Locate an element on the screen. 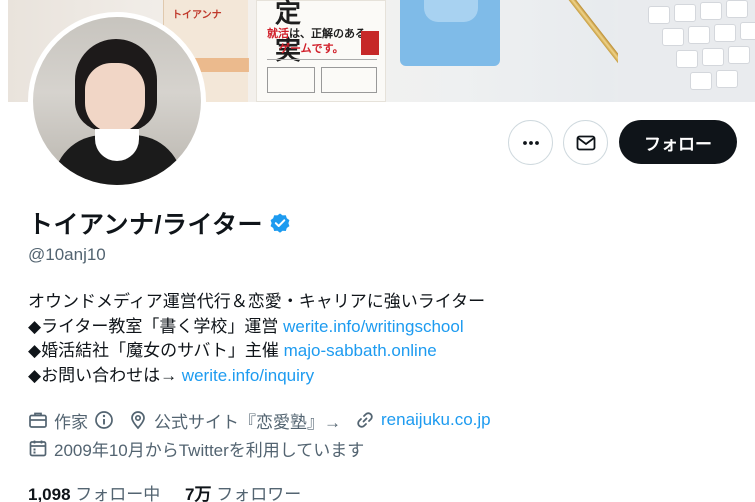 This screenshot has width=755, height=502. bio-link-inquiry: werite.info/inquiry is located at coordinates (248, 375).